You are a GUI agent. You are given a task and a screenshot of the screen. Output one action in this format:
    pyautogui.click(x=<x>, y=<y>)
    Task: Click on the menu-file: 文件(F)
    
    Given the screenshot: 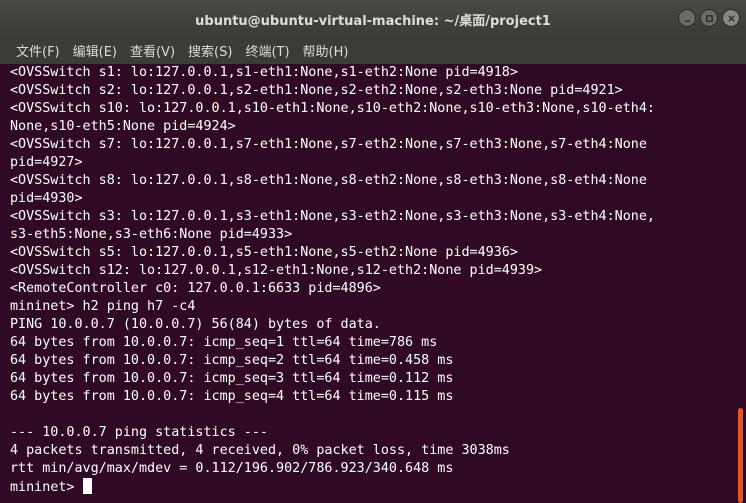 What is the action you would take?
    pyautogui.click(x=38, y=50)
    